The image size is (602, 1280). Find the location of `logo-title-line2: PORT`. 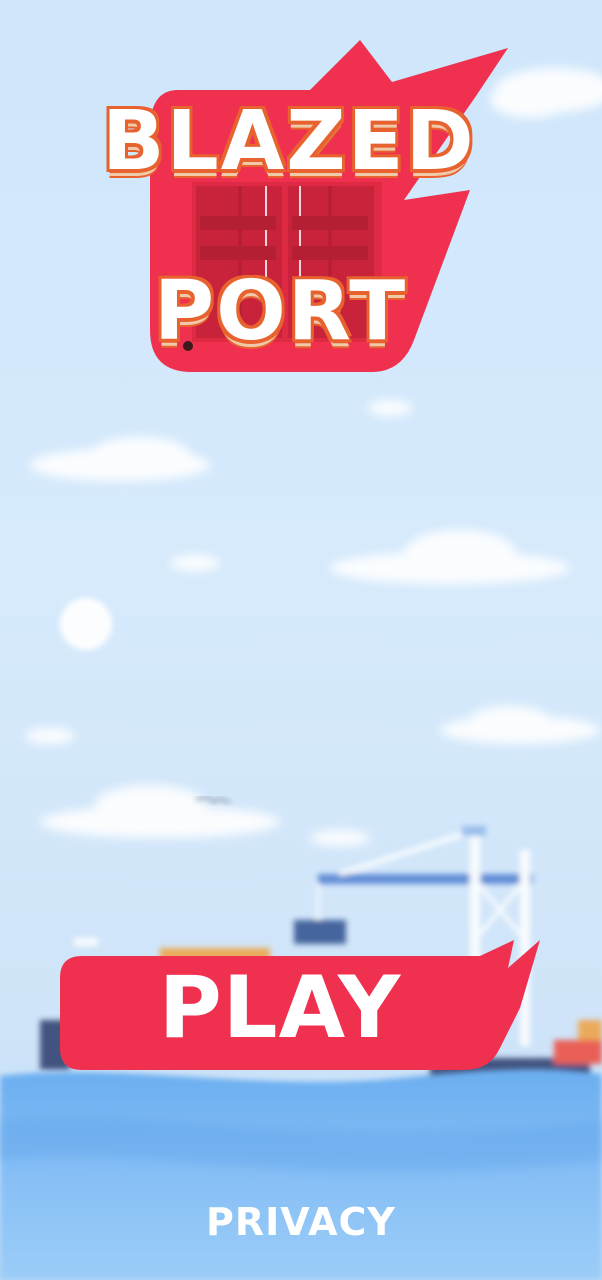

logo-title-line2: PORT is located at coordinates (281, 311).